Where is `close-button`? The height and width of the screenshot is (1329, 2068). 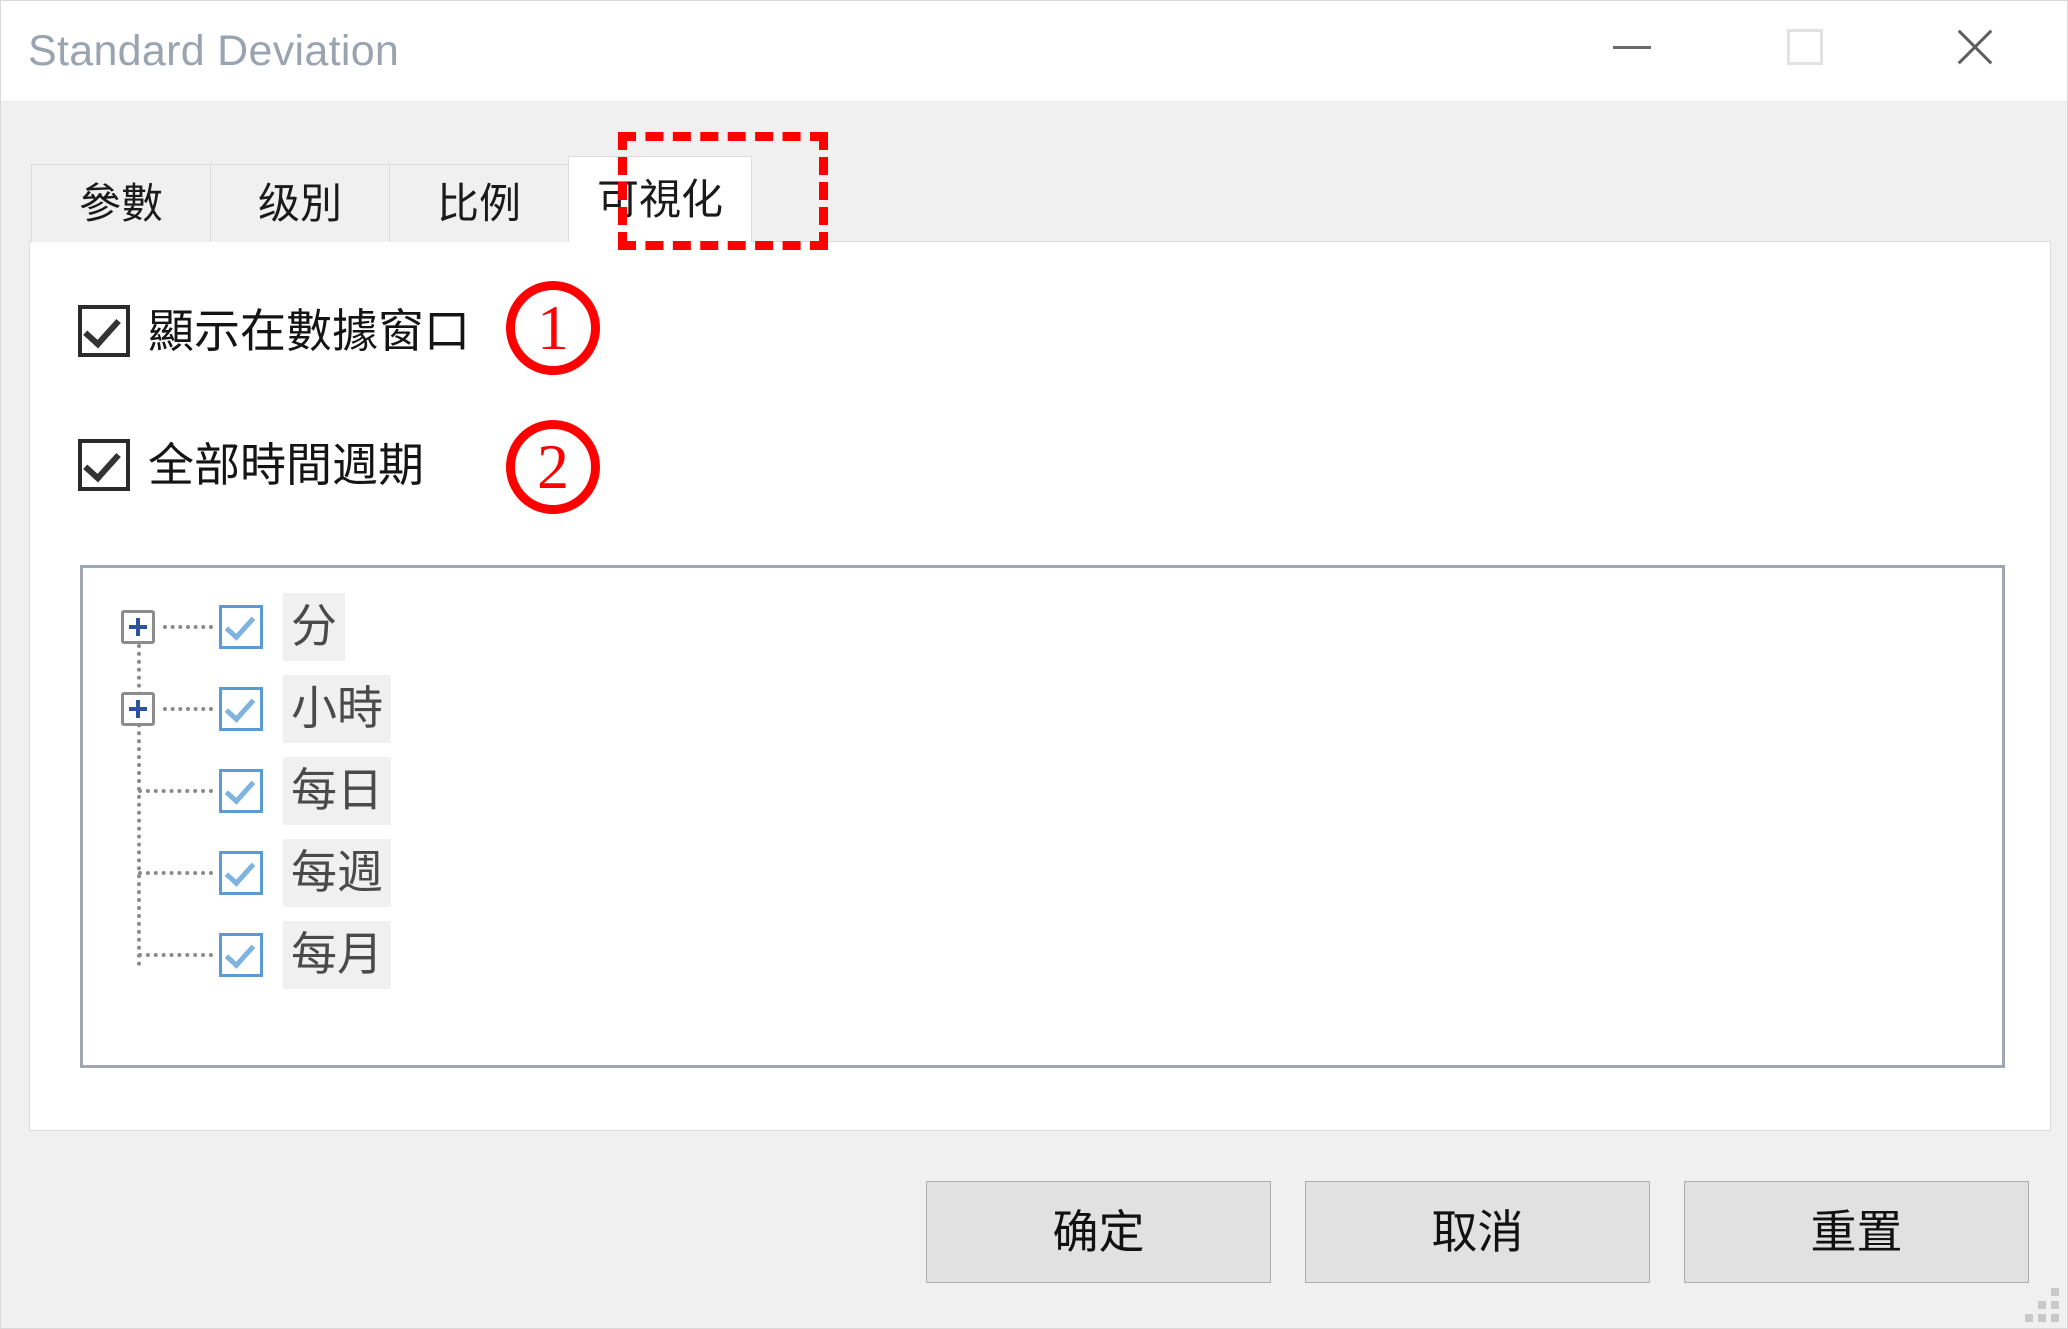 close-button is located at coordinates (1974, 47).